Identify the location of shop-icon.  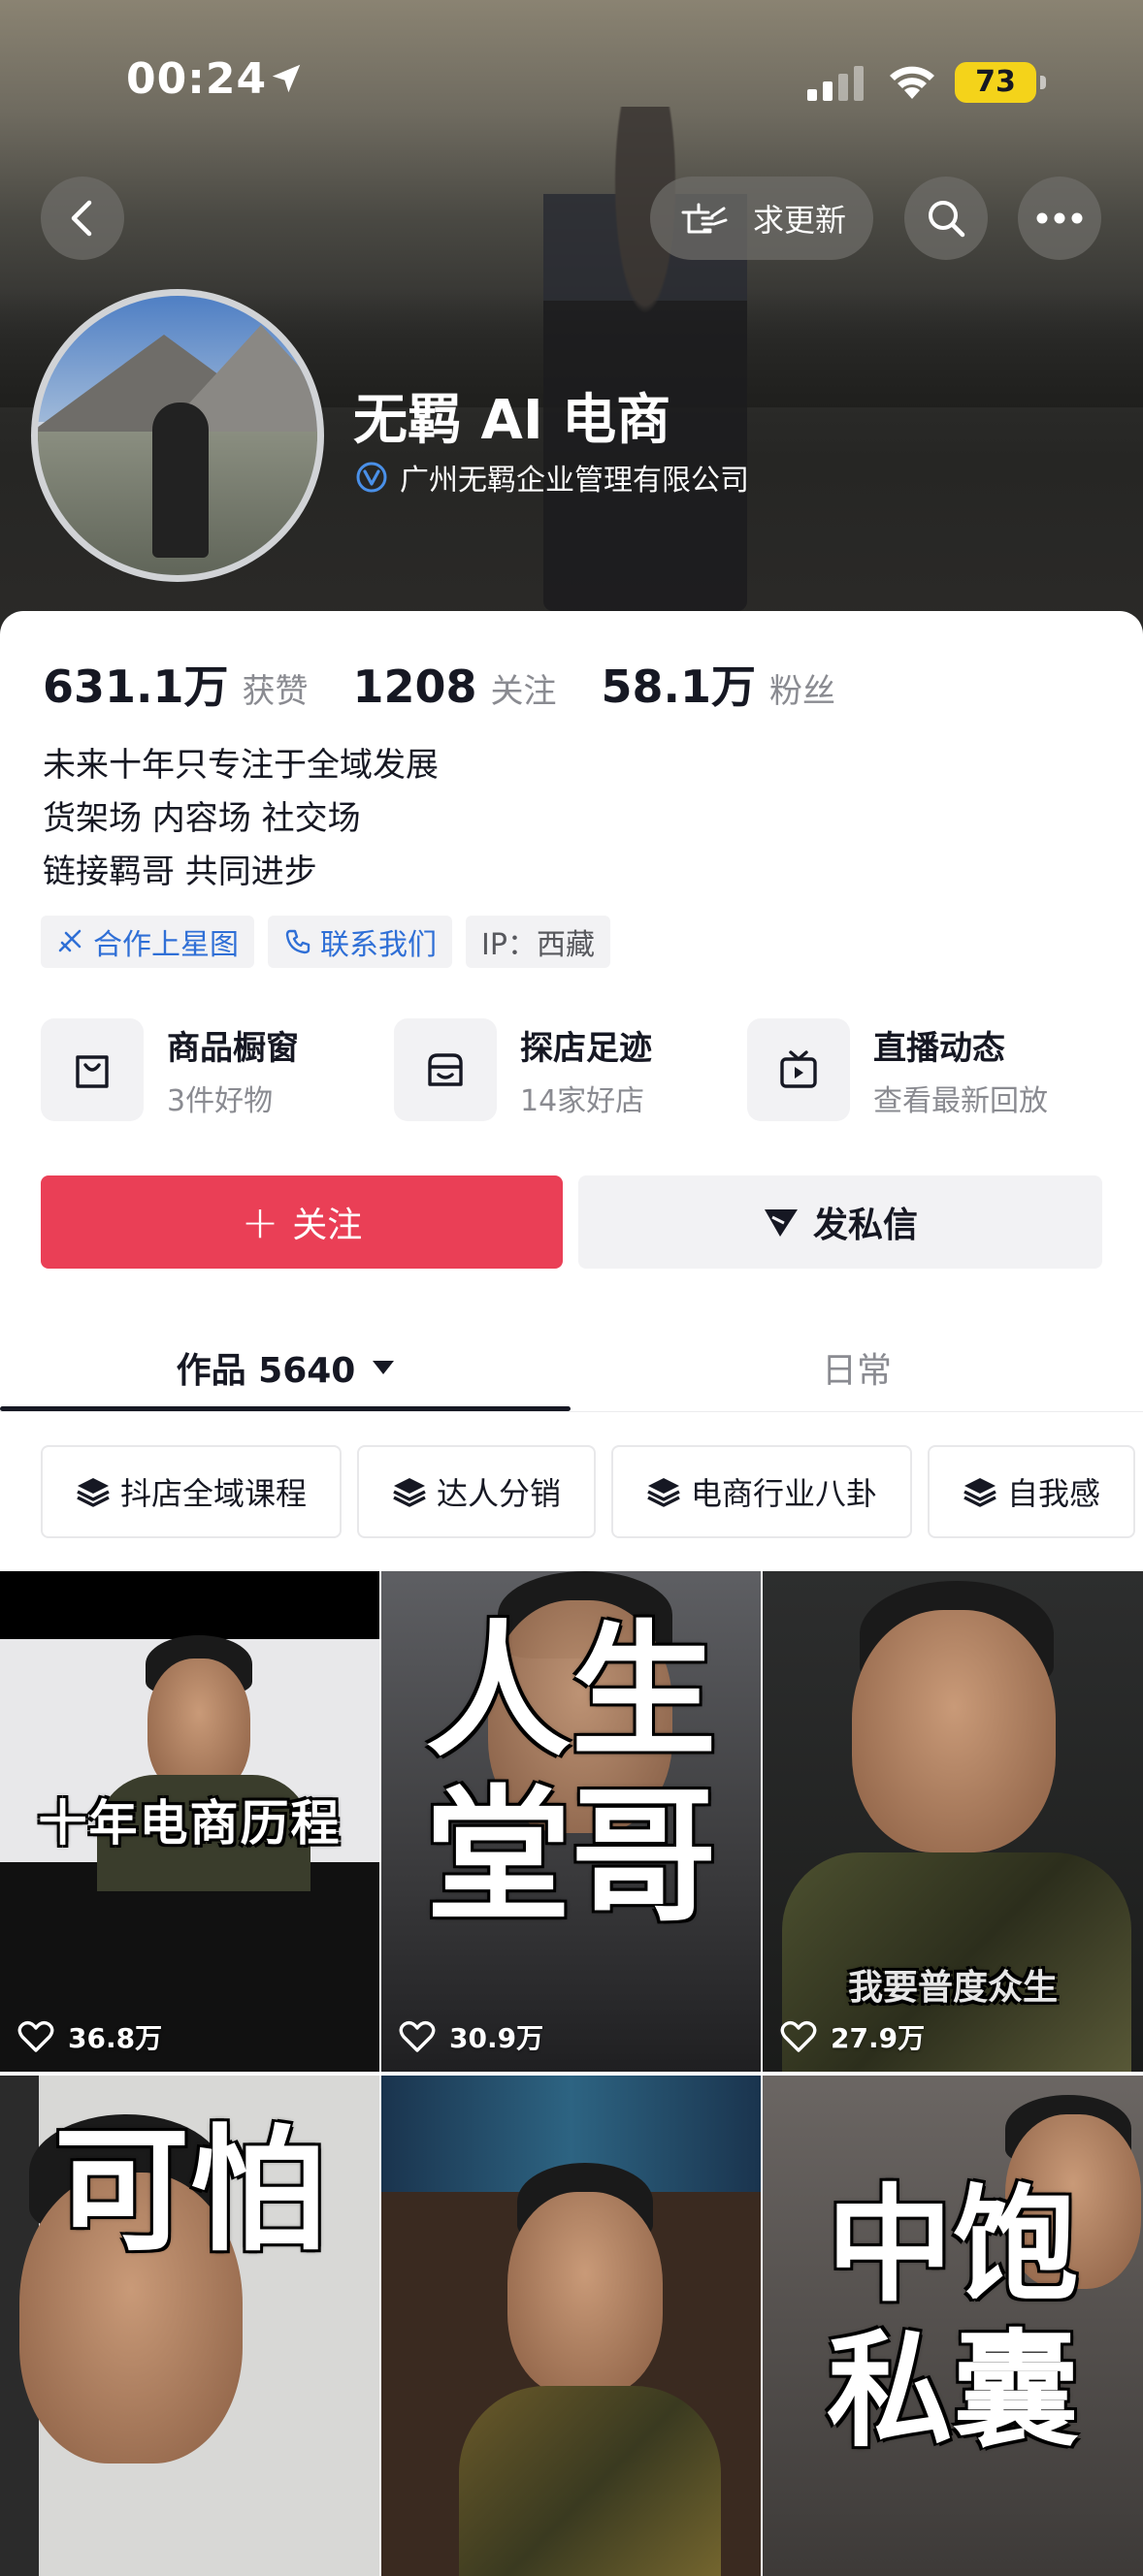
(445, 1069).